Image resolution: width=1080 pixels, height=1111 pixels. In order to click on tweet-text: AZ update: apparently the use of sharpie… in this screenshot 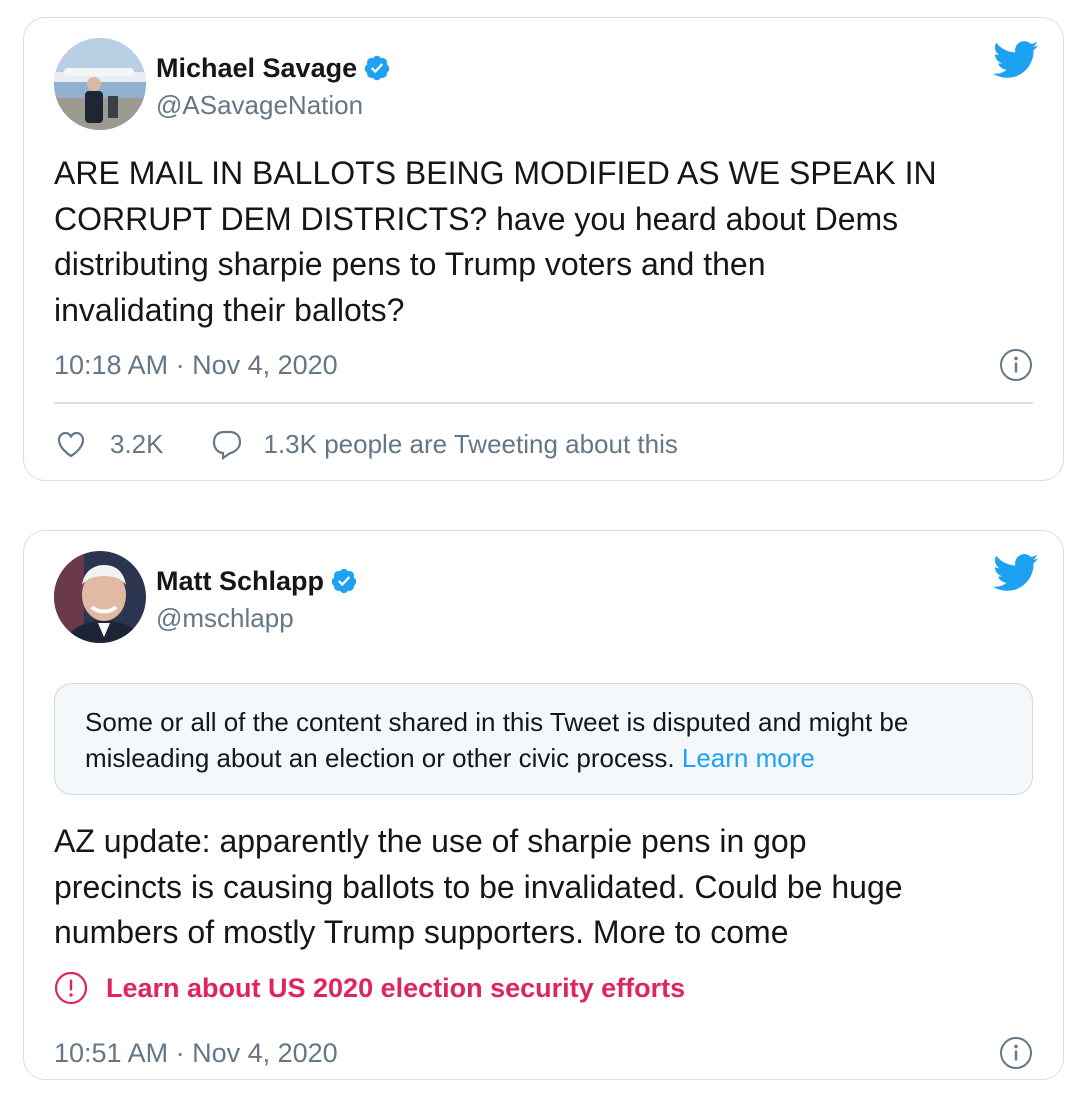, I will do `click(478, 886)`.